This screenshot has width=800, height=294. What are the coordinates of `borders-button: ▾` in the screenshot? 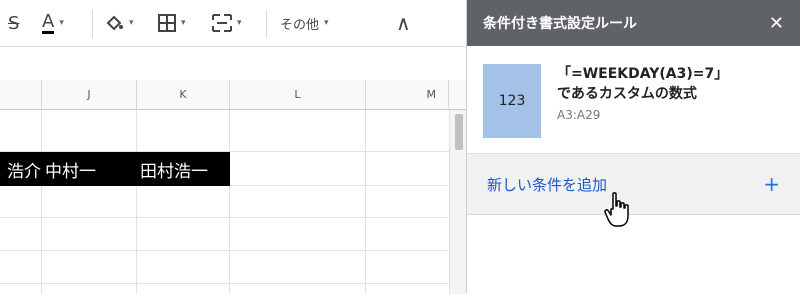 It's located at (172, 23).